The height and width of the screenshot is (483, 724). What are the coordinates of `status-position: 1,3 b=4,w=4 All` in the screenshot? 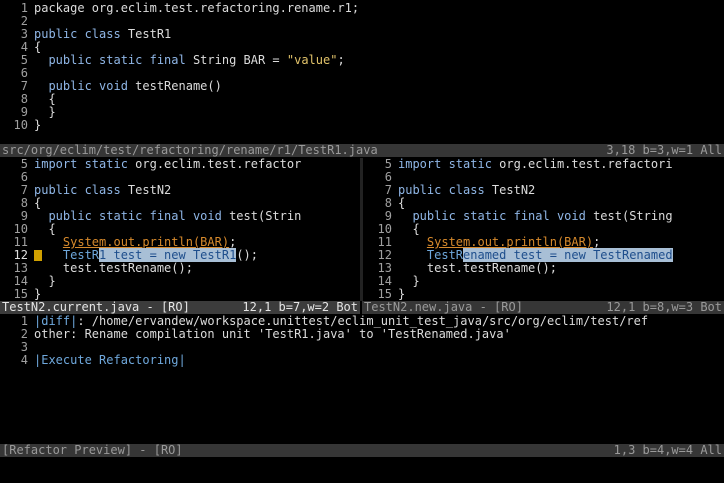 It's located at (667, 450).